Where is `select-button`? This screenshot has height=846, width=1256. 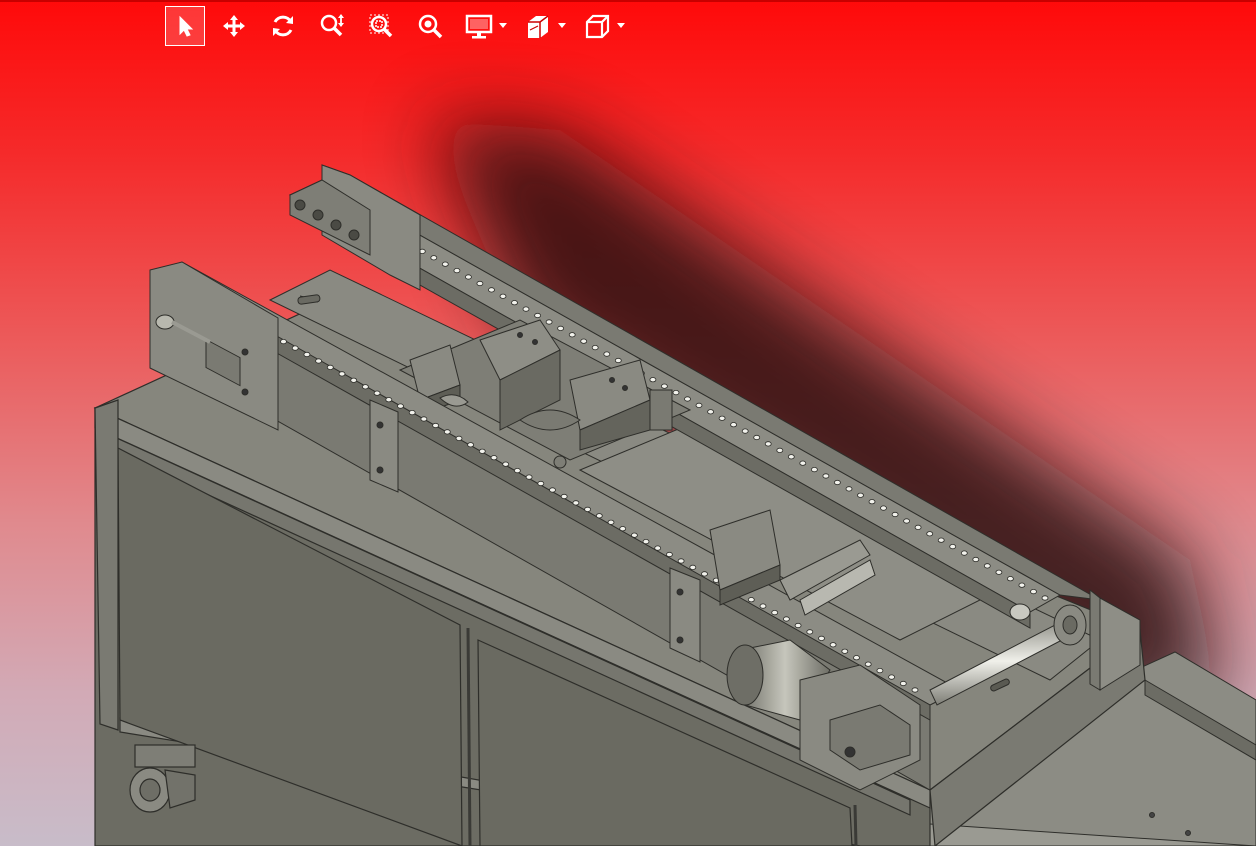
select-button is located at coordinates (185, 26).